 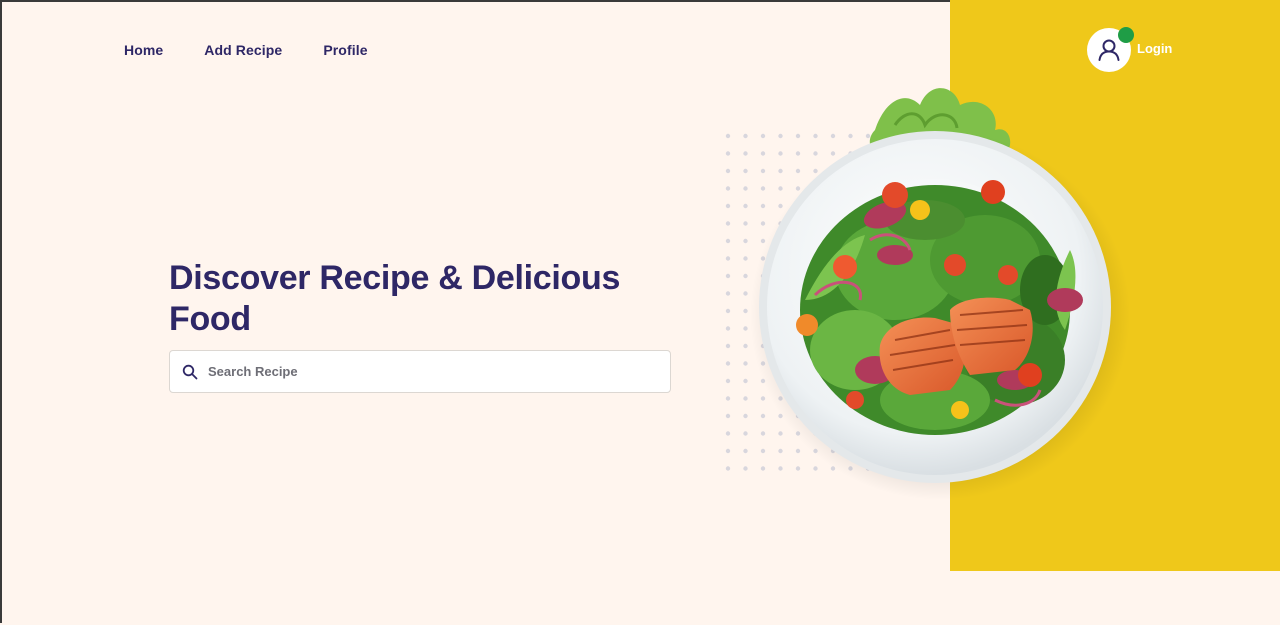 I want to click on user-icon, so click(x=1109, y=50).